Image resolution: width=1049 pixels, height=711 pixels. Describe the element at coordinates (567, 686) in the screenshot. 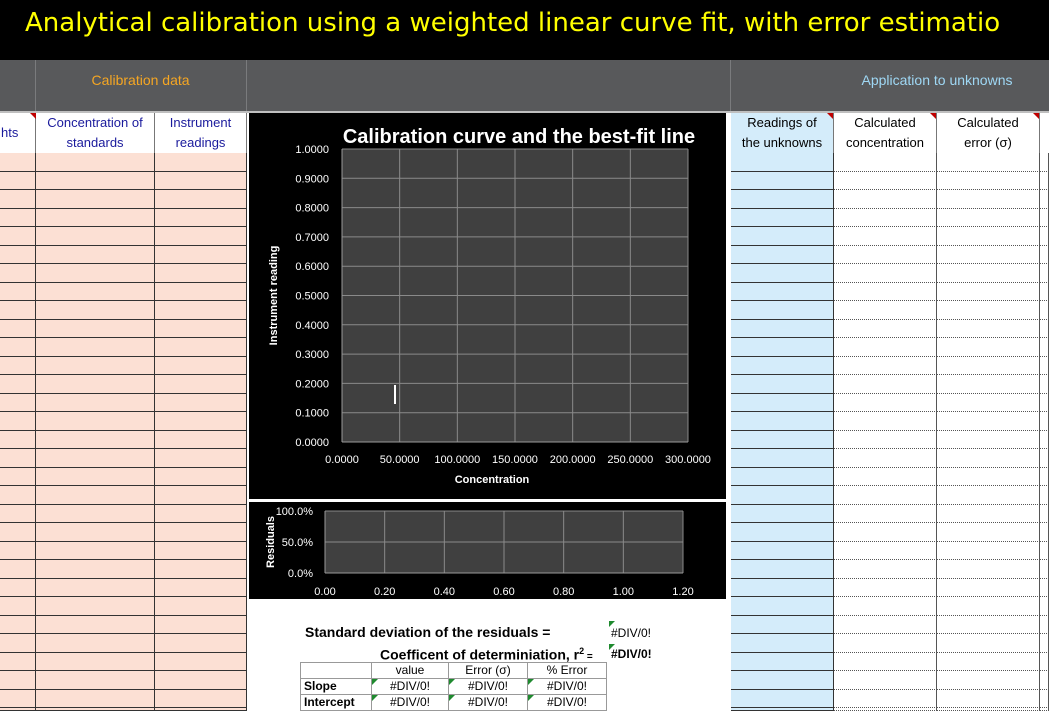

I see `slope-pct-cell: #DIV/0!` at that location.